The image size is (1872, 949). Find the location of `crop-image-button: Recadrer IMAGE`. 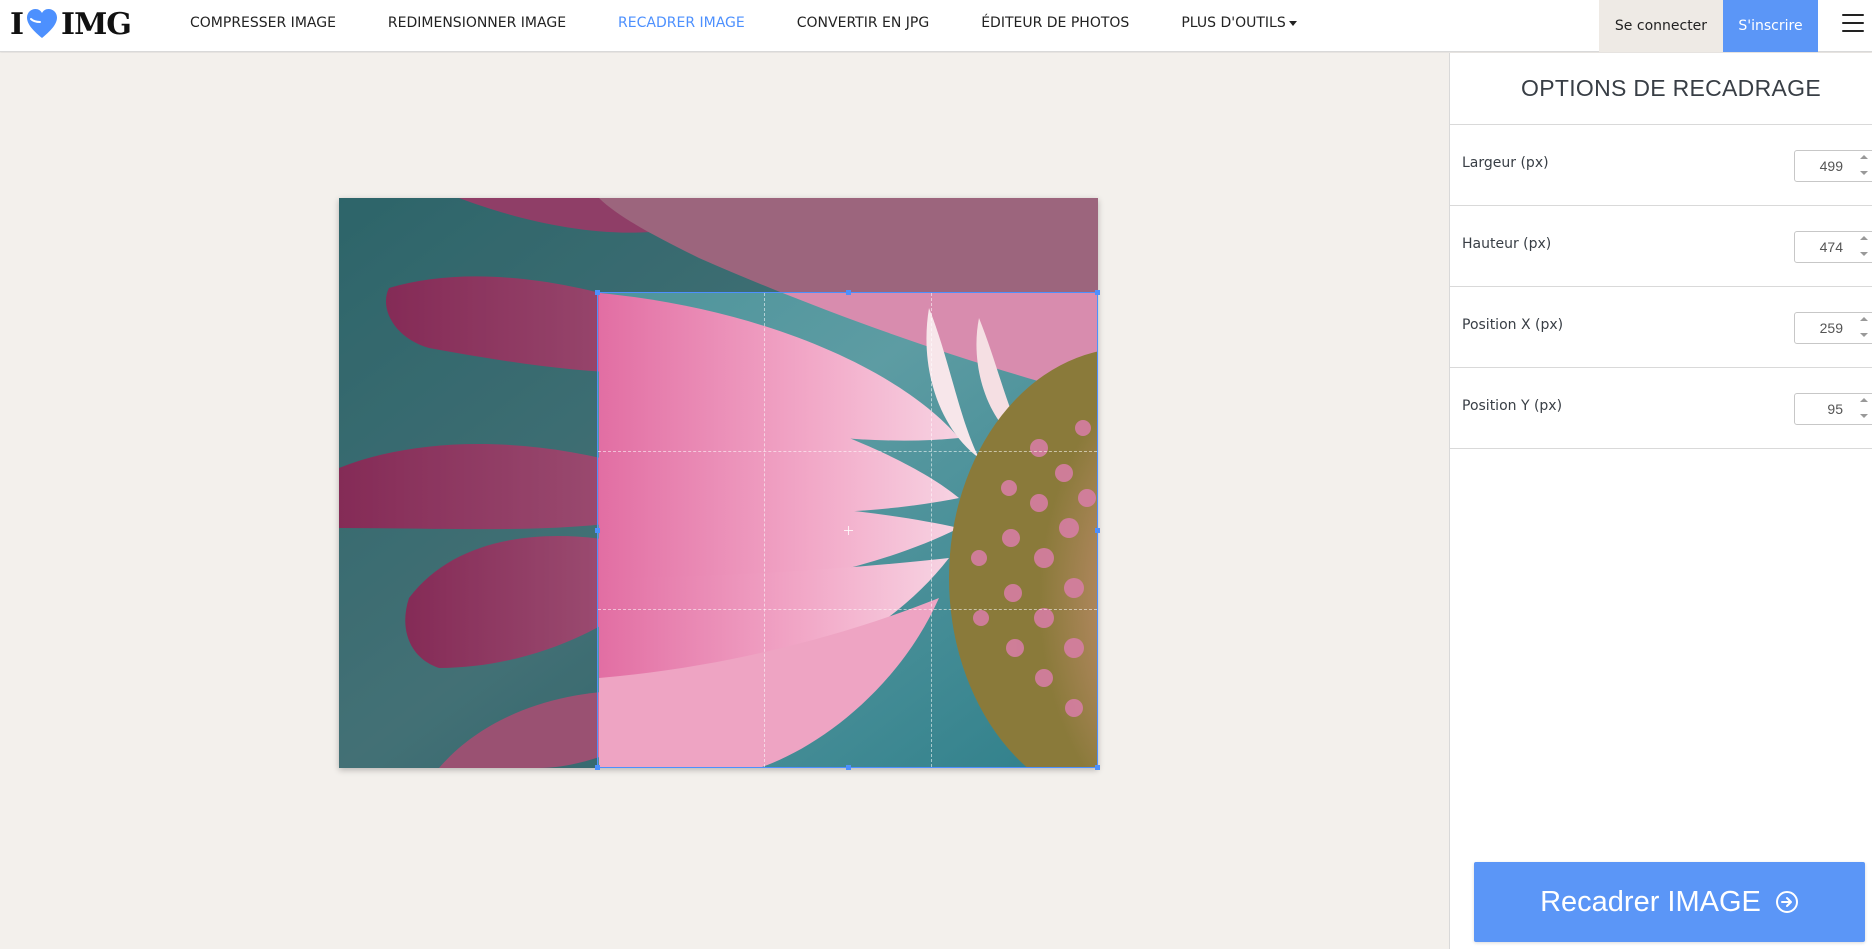

crop-image-button: Recadrer IMAGE is located at coordinates (1669, 902).